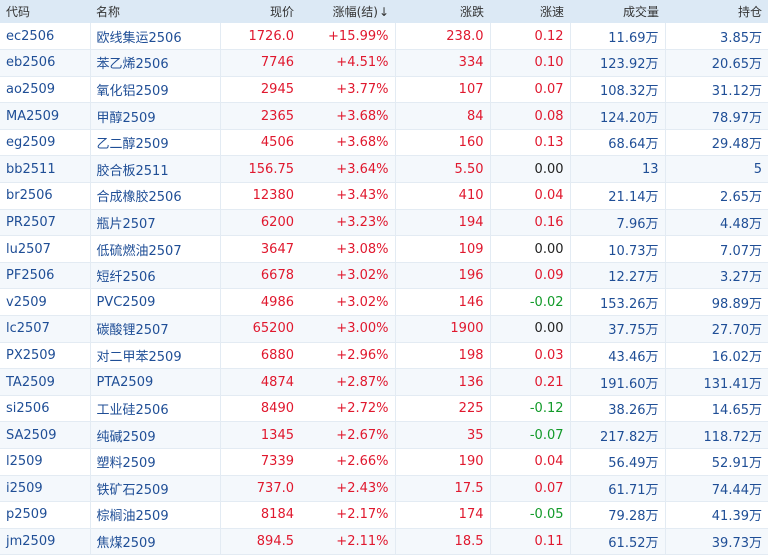 Image resolution: width=768 pixels, height=555 pixels. Describe the element at coordinates (45, 223) in the screenshot. I see `cell-code: PR2507` at that location.